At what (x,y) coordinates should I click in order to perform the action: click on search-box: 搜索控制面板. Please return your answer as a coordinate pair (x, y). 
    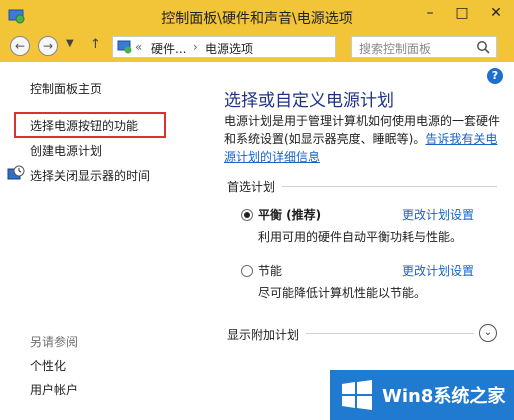
    Looking at the image, I should click on (424, 47).